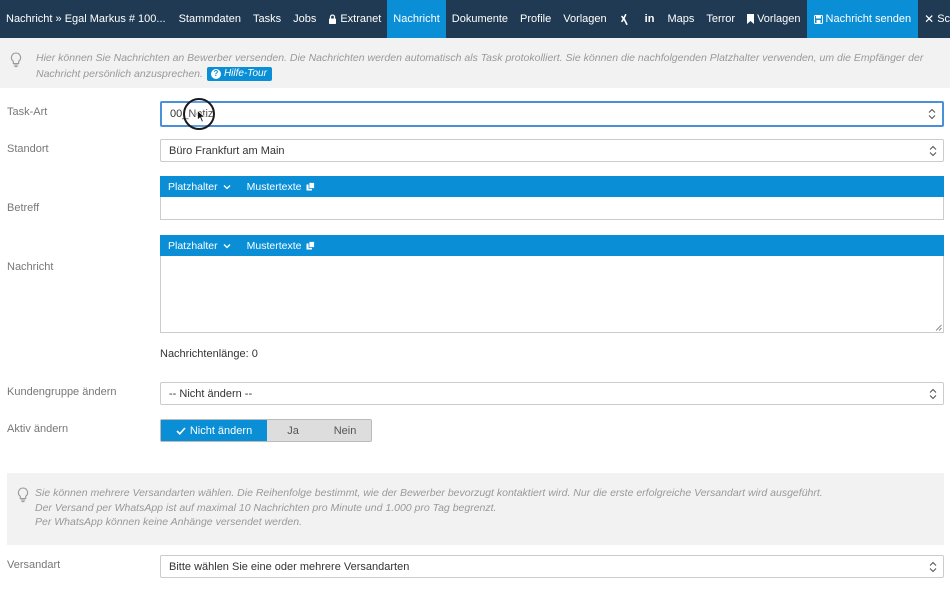  Describe the element at coordinates (720, 19) in the screenshot. I see `tab-terror: Terror` at that location.